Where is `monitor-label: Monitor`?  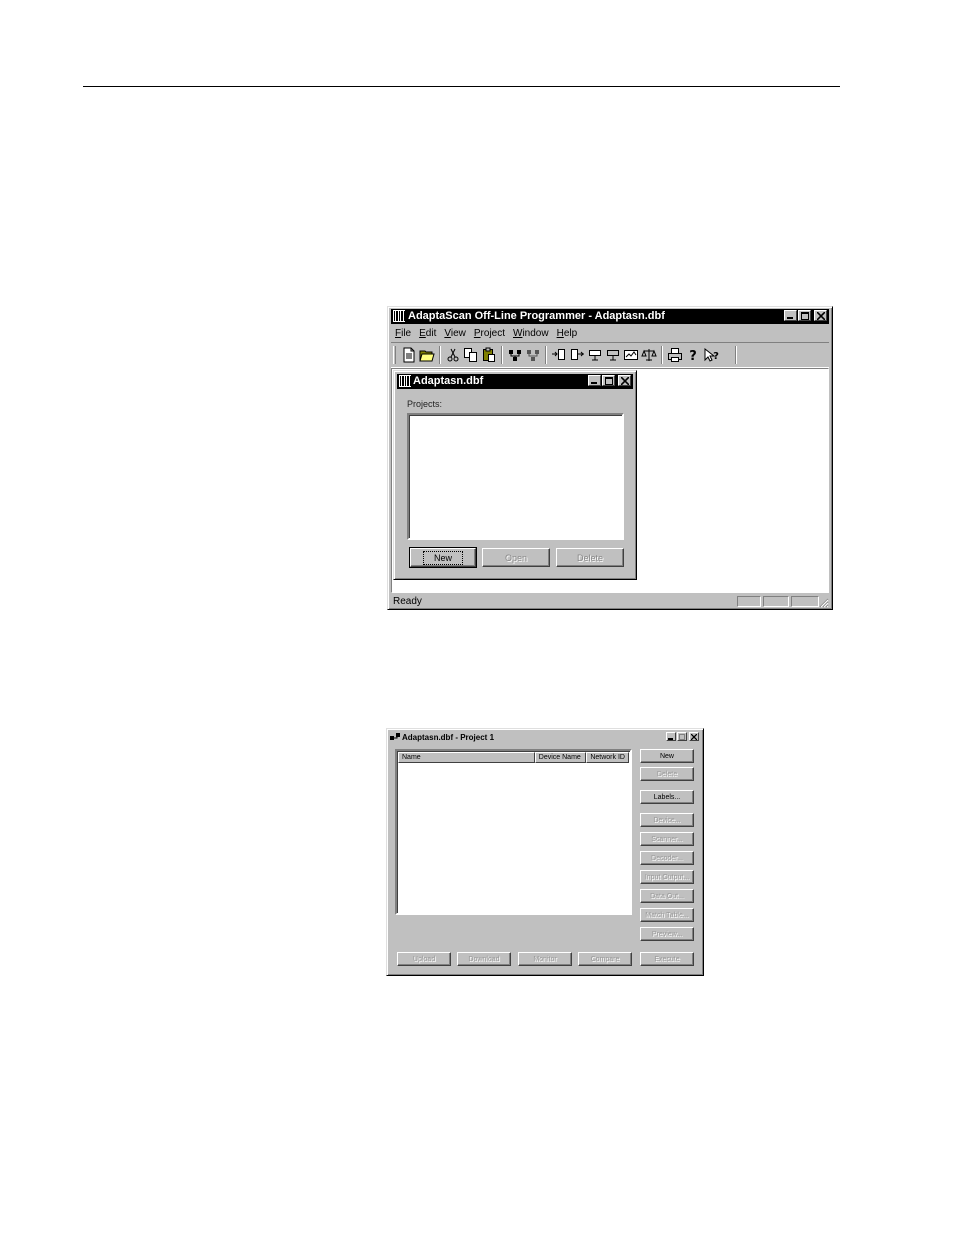 monitor-label: Monitor is located at coordinates (545, 959).